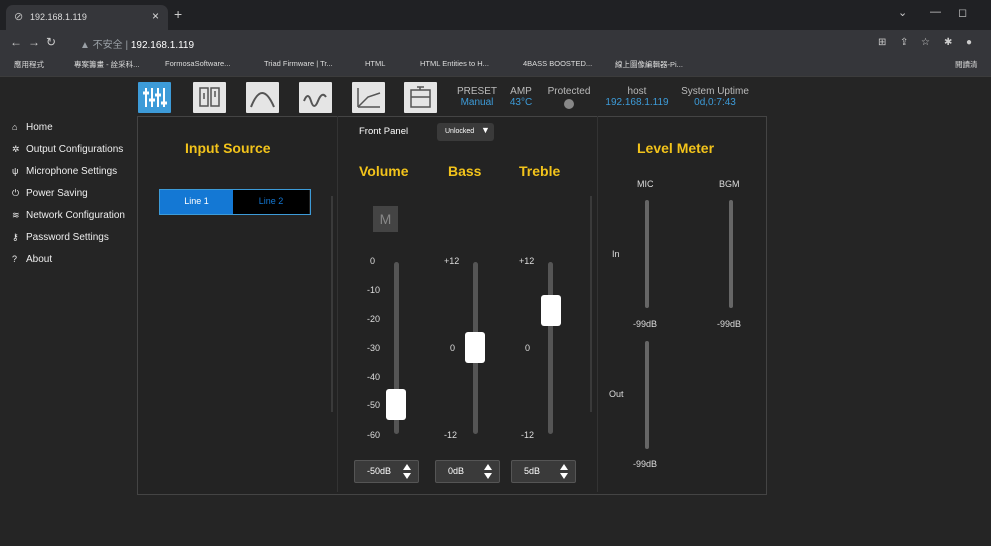  I want to click on minimize-icon: —, so click(935, 12).